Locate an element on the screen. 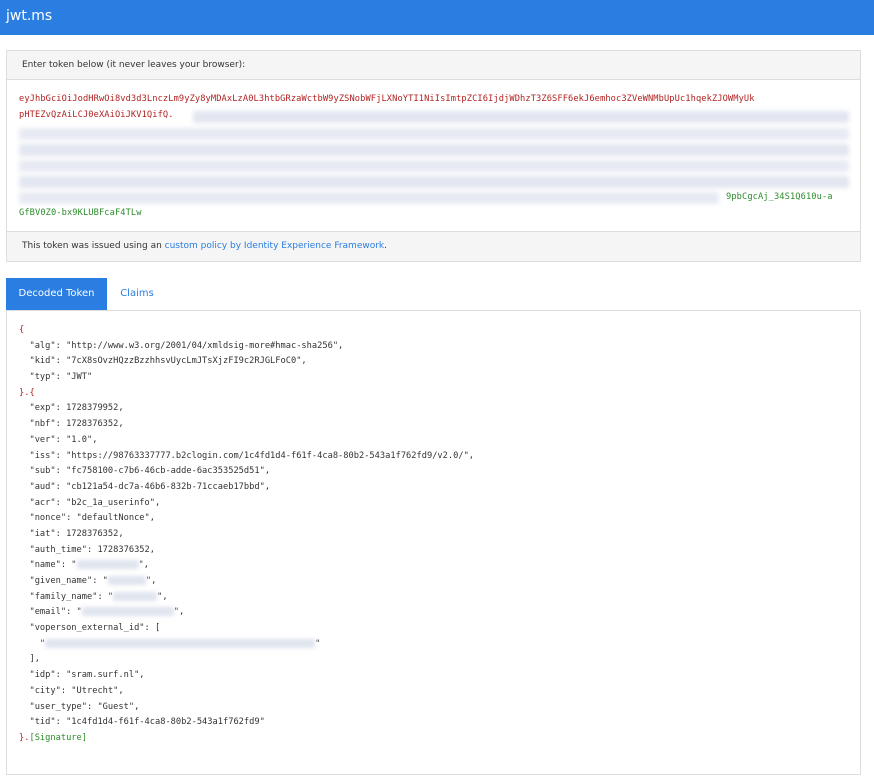 Image resolution: width=874 pixels, height=782 pixels. json-line: "nonce": "defaultNonce", is located at coordinates (87, 518).